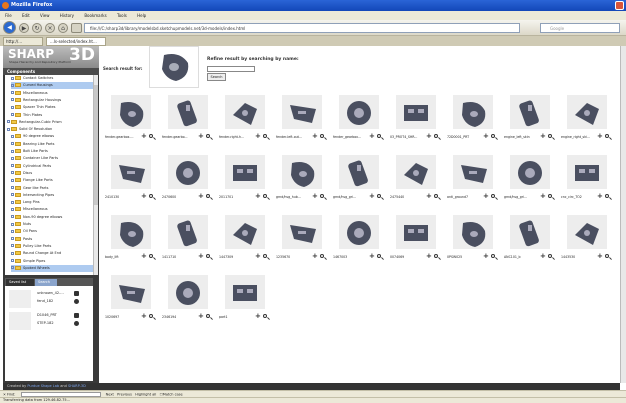 This screenshot has height=403, width=626. I want to click on result-card: 03_PROT4_SHR... +, so click(416, 121).